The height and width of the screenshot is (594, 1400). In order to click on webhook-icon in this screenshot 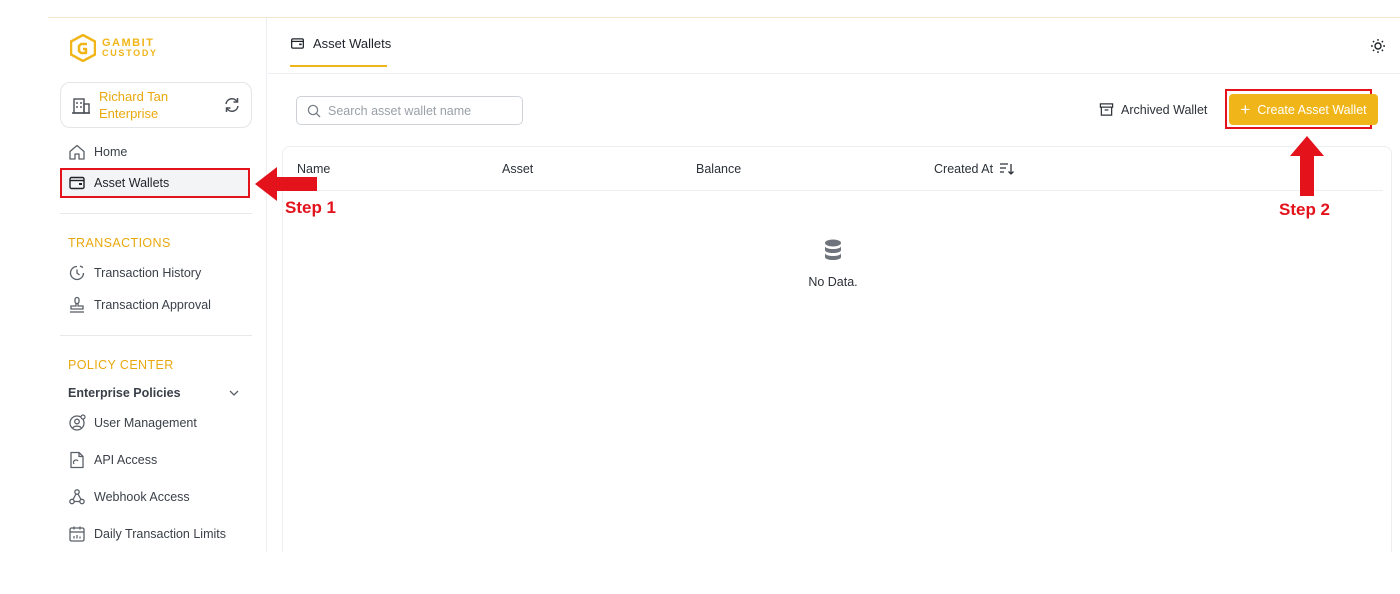, I will do `click(77, 497)`.